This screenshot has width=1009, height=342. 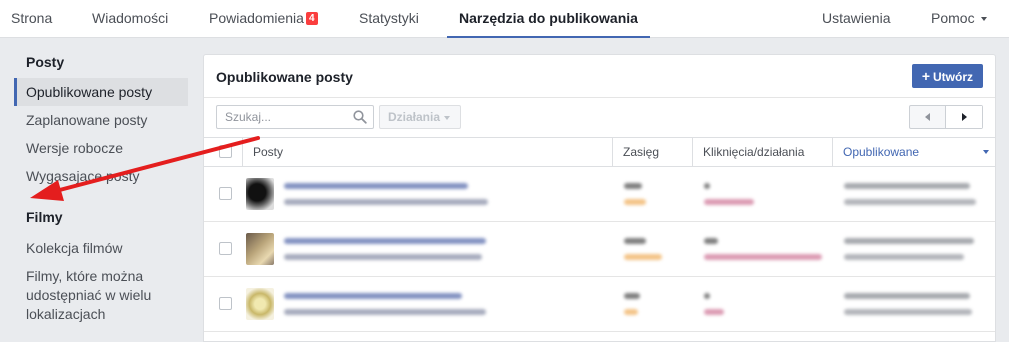 I want to click on sidebar-heading-posty: Posty, so click(x=45, y=62).